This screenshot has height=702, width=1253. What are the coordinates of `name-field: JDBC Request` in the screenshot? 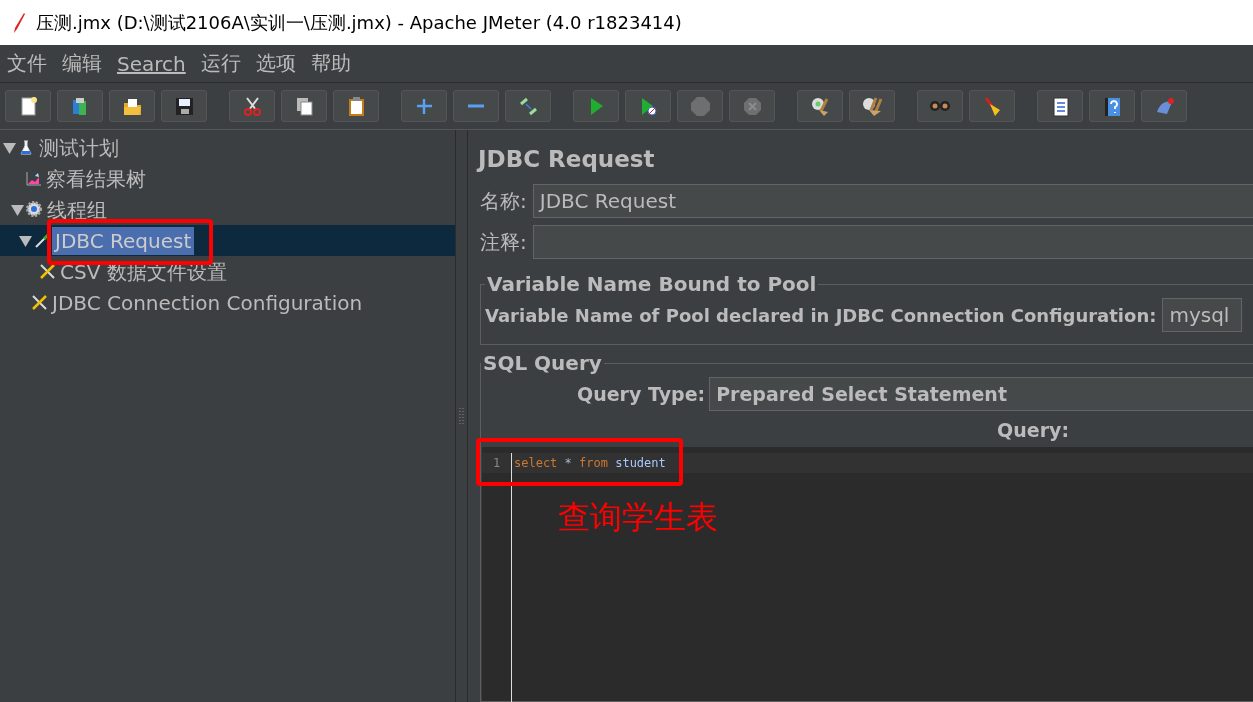 It's located at (892, 201).